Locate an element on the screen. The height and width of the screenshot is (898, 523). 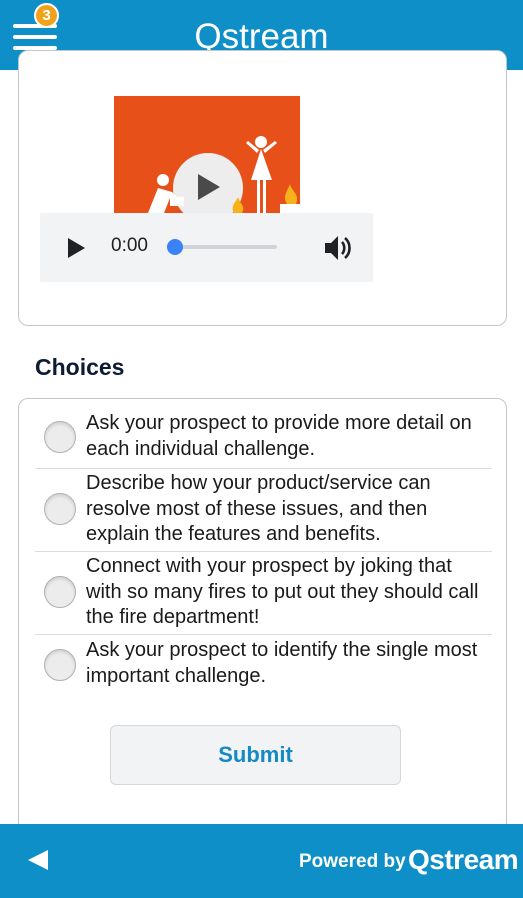
fire-scene-illustration is located at coordinates (224, 174).